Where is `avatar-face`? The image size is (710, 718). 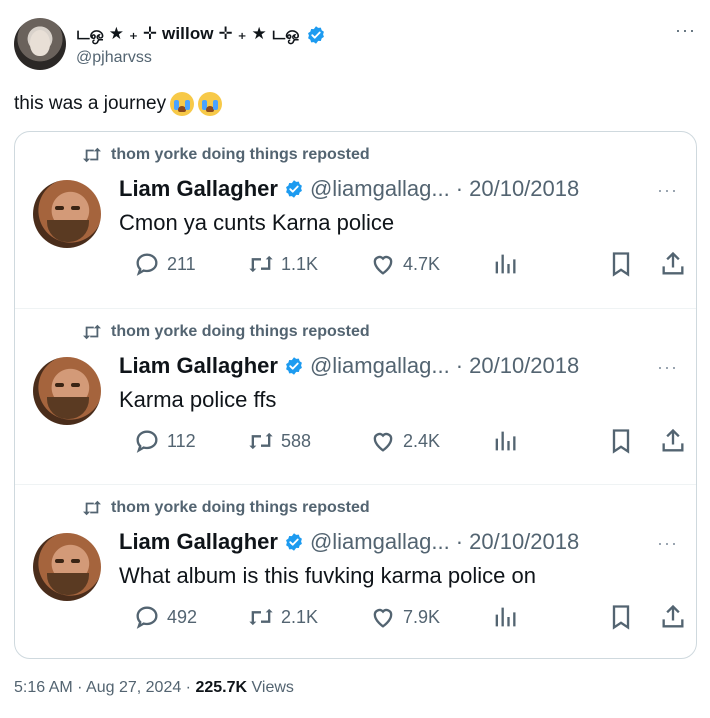
avatar-face is located at coordinates (40, 43).